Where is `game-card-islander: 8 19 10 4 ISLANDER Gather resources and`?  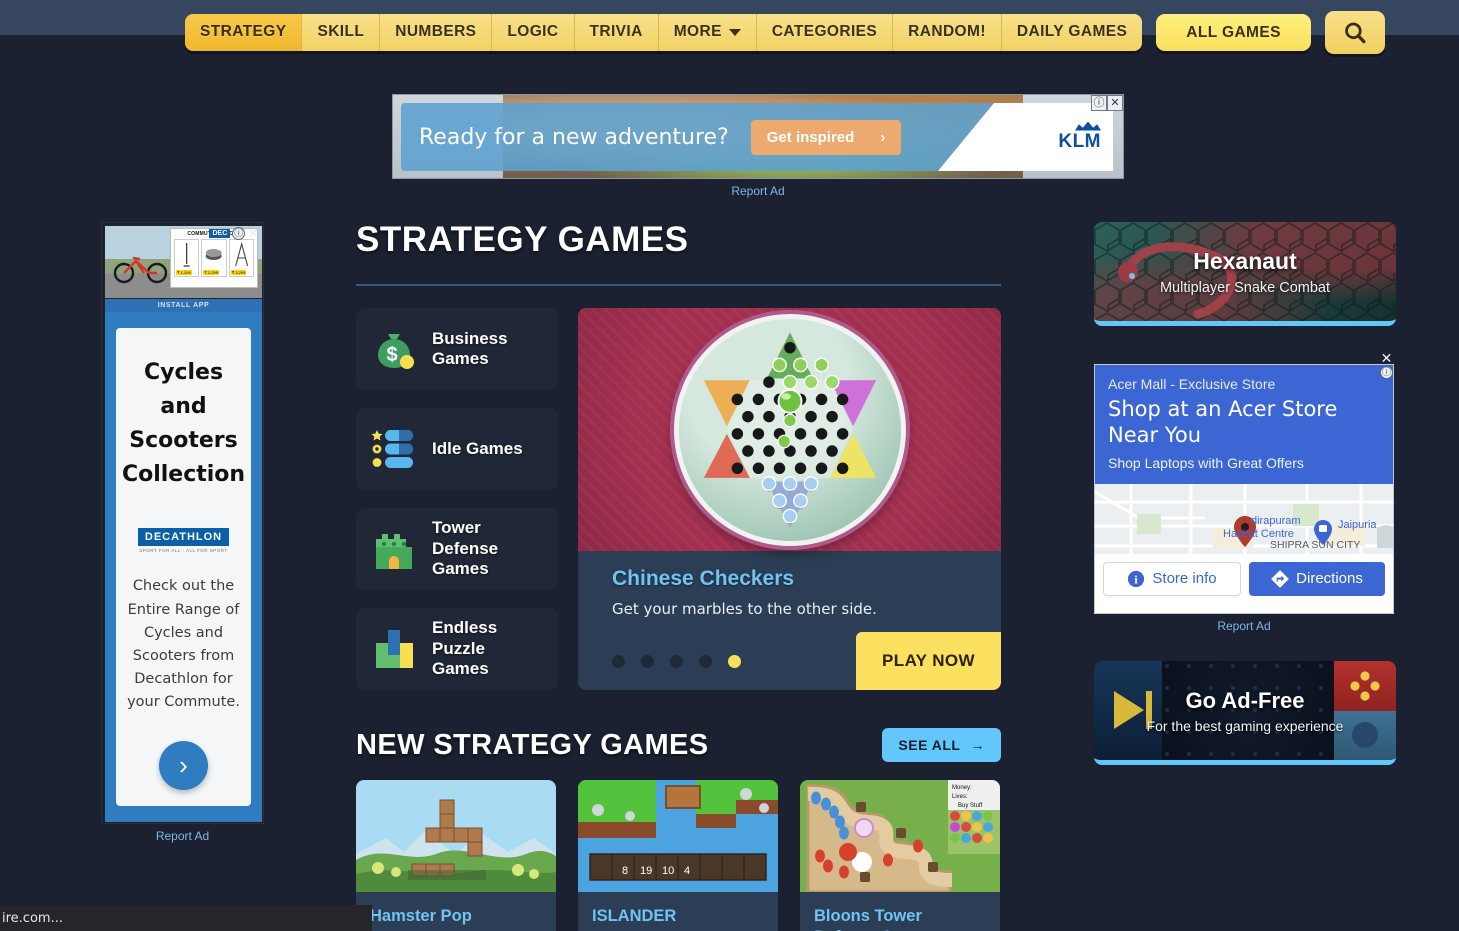
game-card-islander: 8 19 10 4 ISLANDER Gather resources and is located at coordinates (678, 855).